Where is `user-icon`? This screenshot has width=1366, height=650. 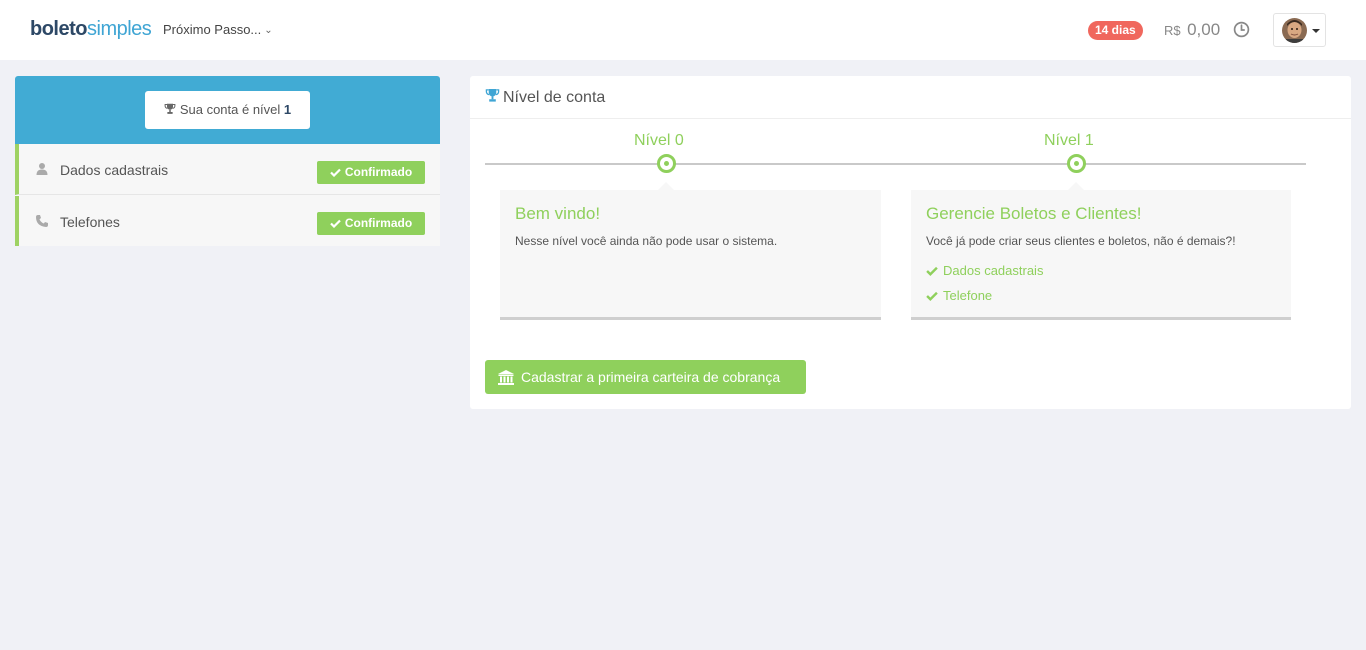 user-icon is located at coordinates (42, 169).